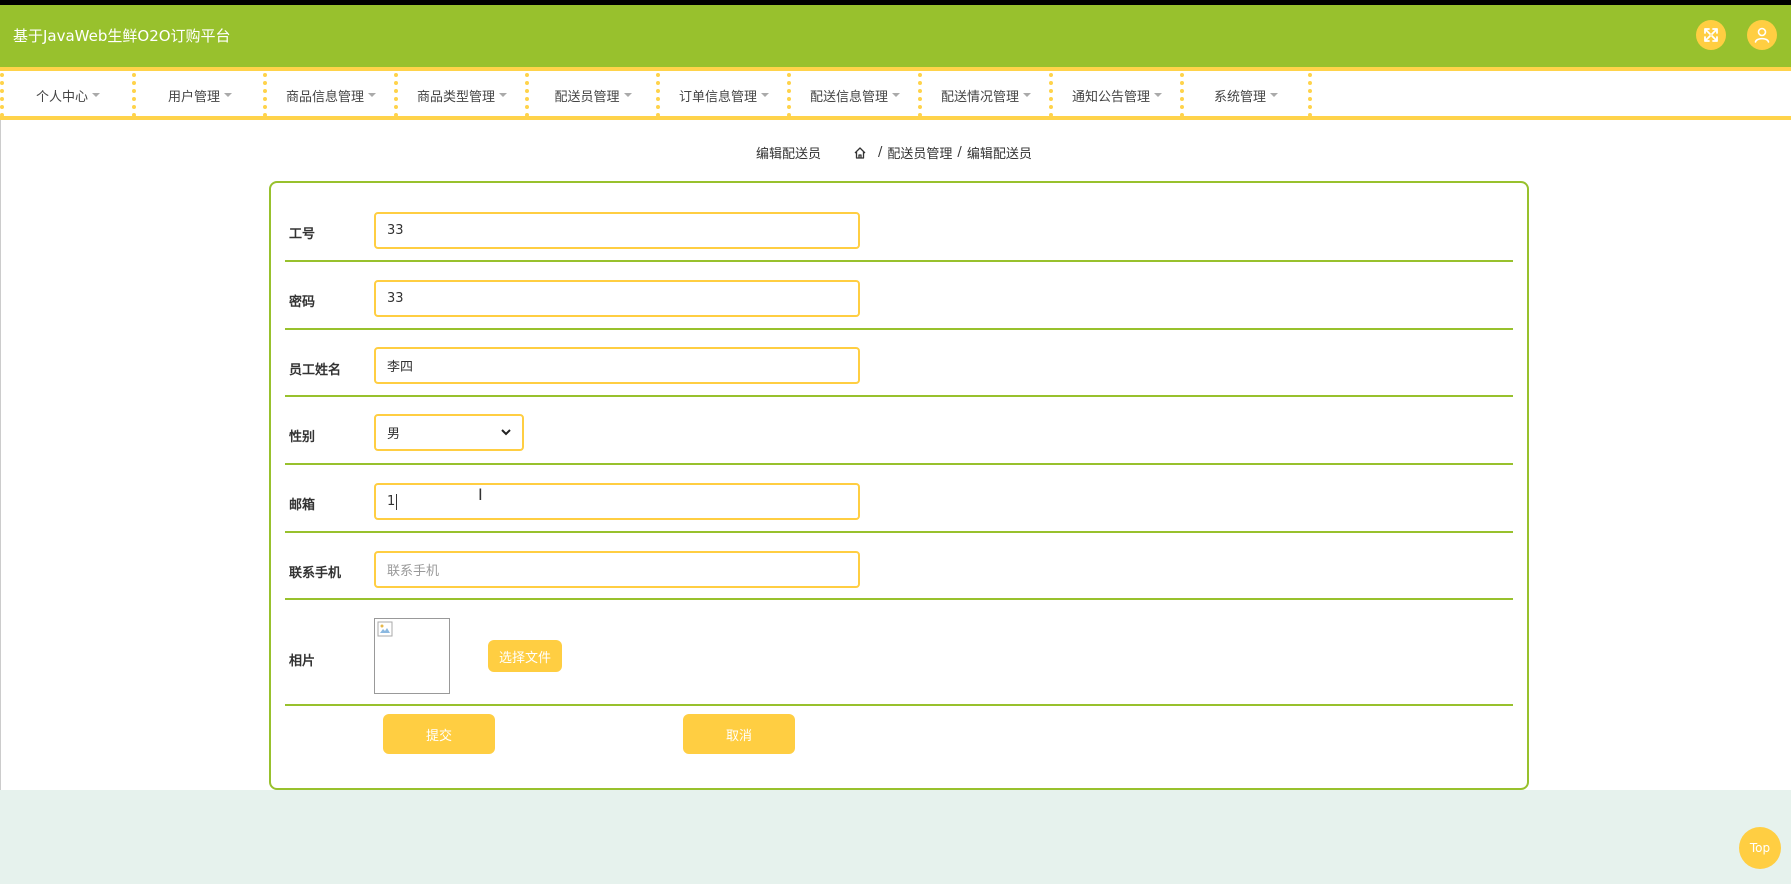 This screenshot has width=1791, height=884. Describe the element at coordinates (385, 629) in the screenshot. I see `broken-image-icon` at that location.